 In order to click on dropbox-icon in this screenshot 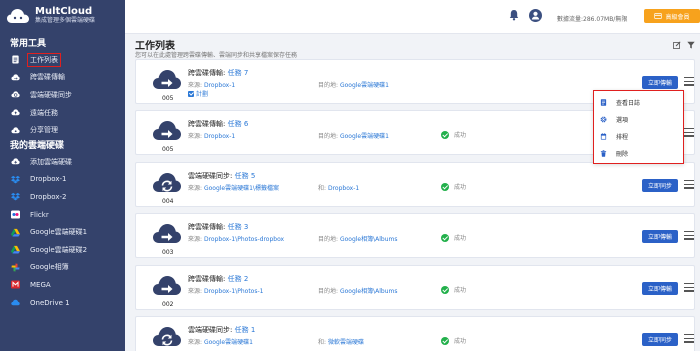, I will do `click(15, 179)`.